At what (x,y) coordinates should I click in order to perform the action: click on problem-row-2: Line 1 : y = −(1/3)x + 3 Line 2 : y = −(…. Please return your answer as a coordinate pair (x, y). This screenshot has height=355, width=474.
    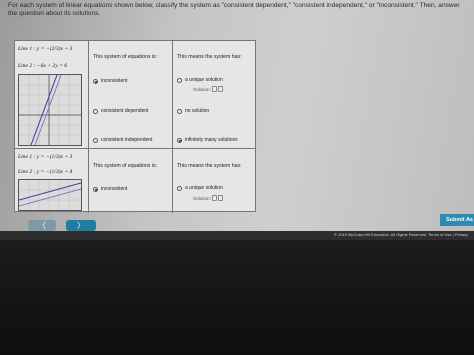
    Looking at the image, I should click on (135, 181).